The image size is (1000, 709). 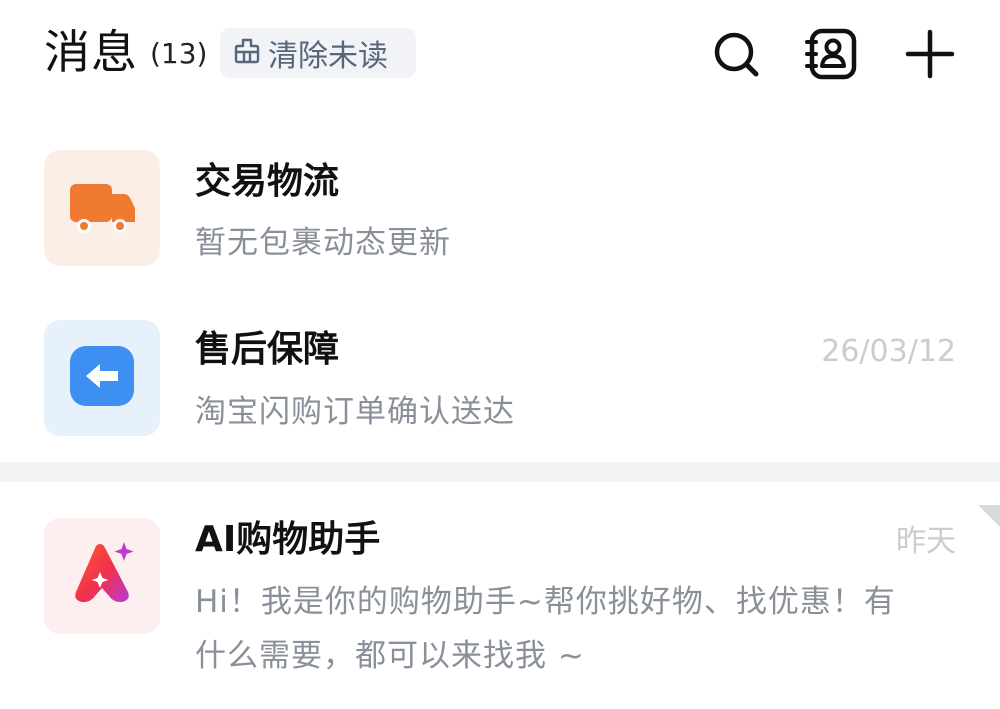 I want to click on message-preview: 暂无包裹动态更新, so click(x=323, y=243).